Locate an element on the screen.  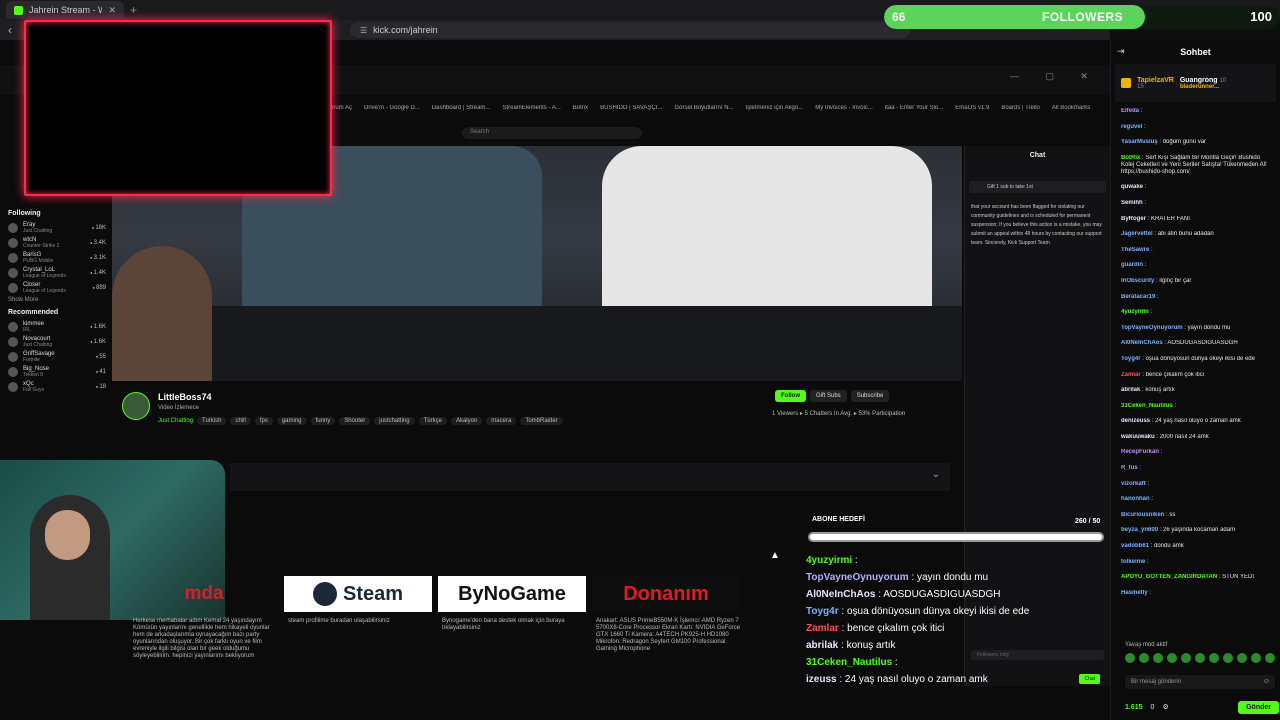
emote-bar is located at coordinates (1200, 659).